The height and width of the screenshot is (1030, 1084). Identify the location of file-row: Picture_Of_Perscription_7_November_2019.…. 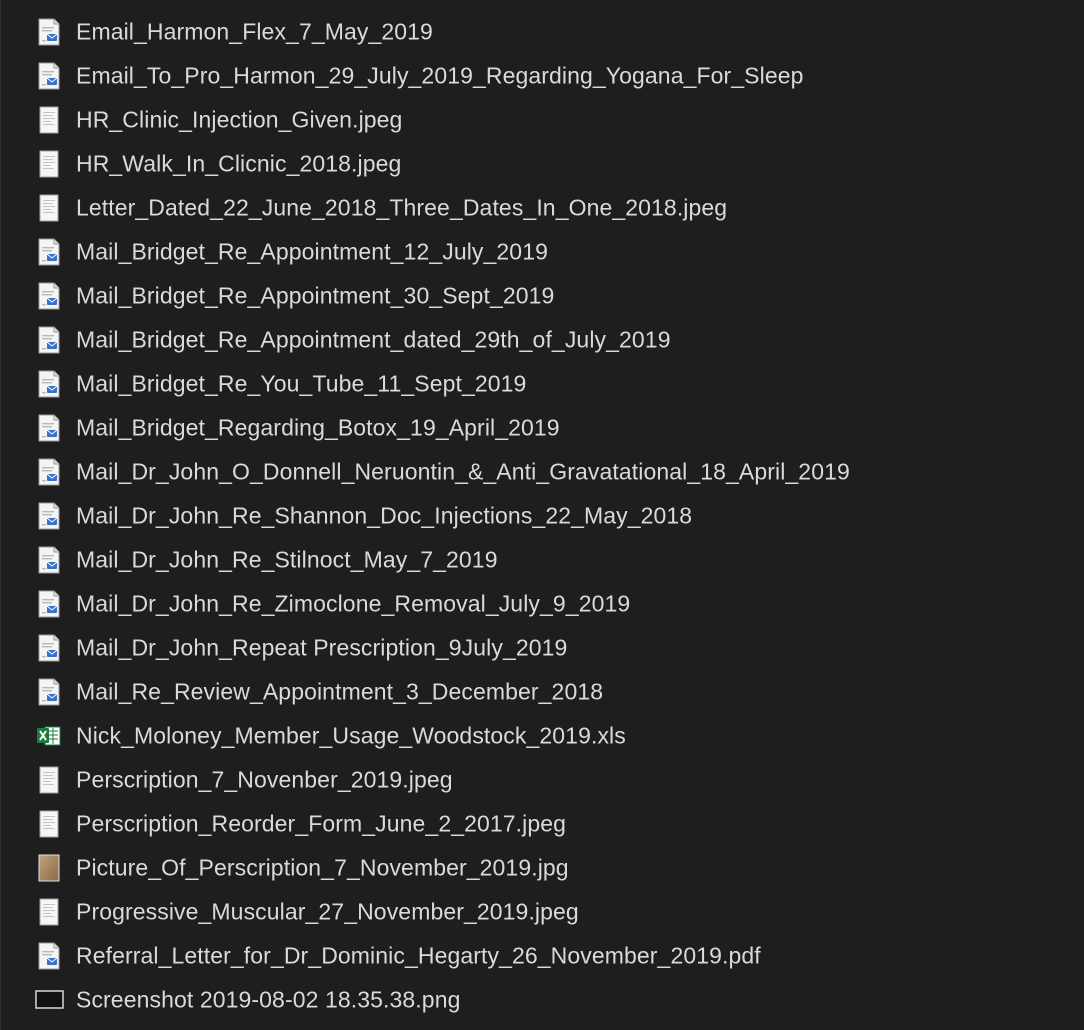
(542, 868).